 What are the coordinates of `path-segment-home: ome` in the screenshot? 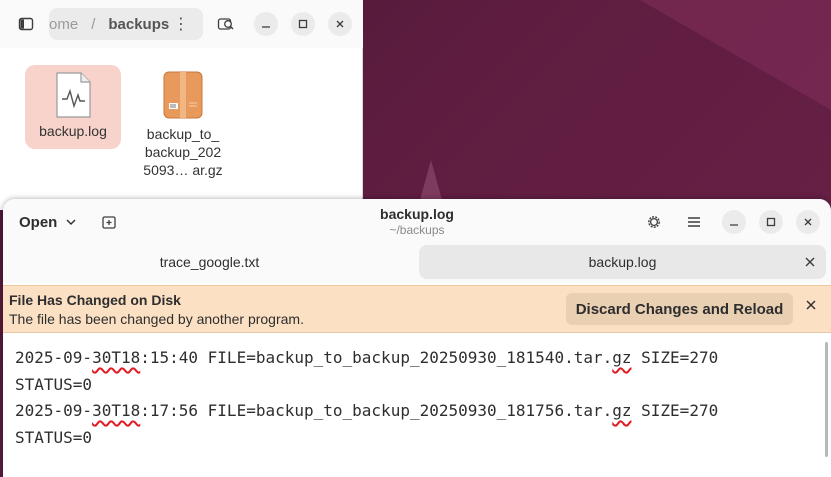 It's located at (63, 24).